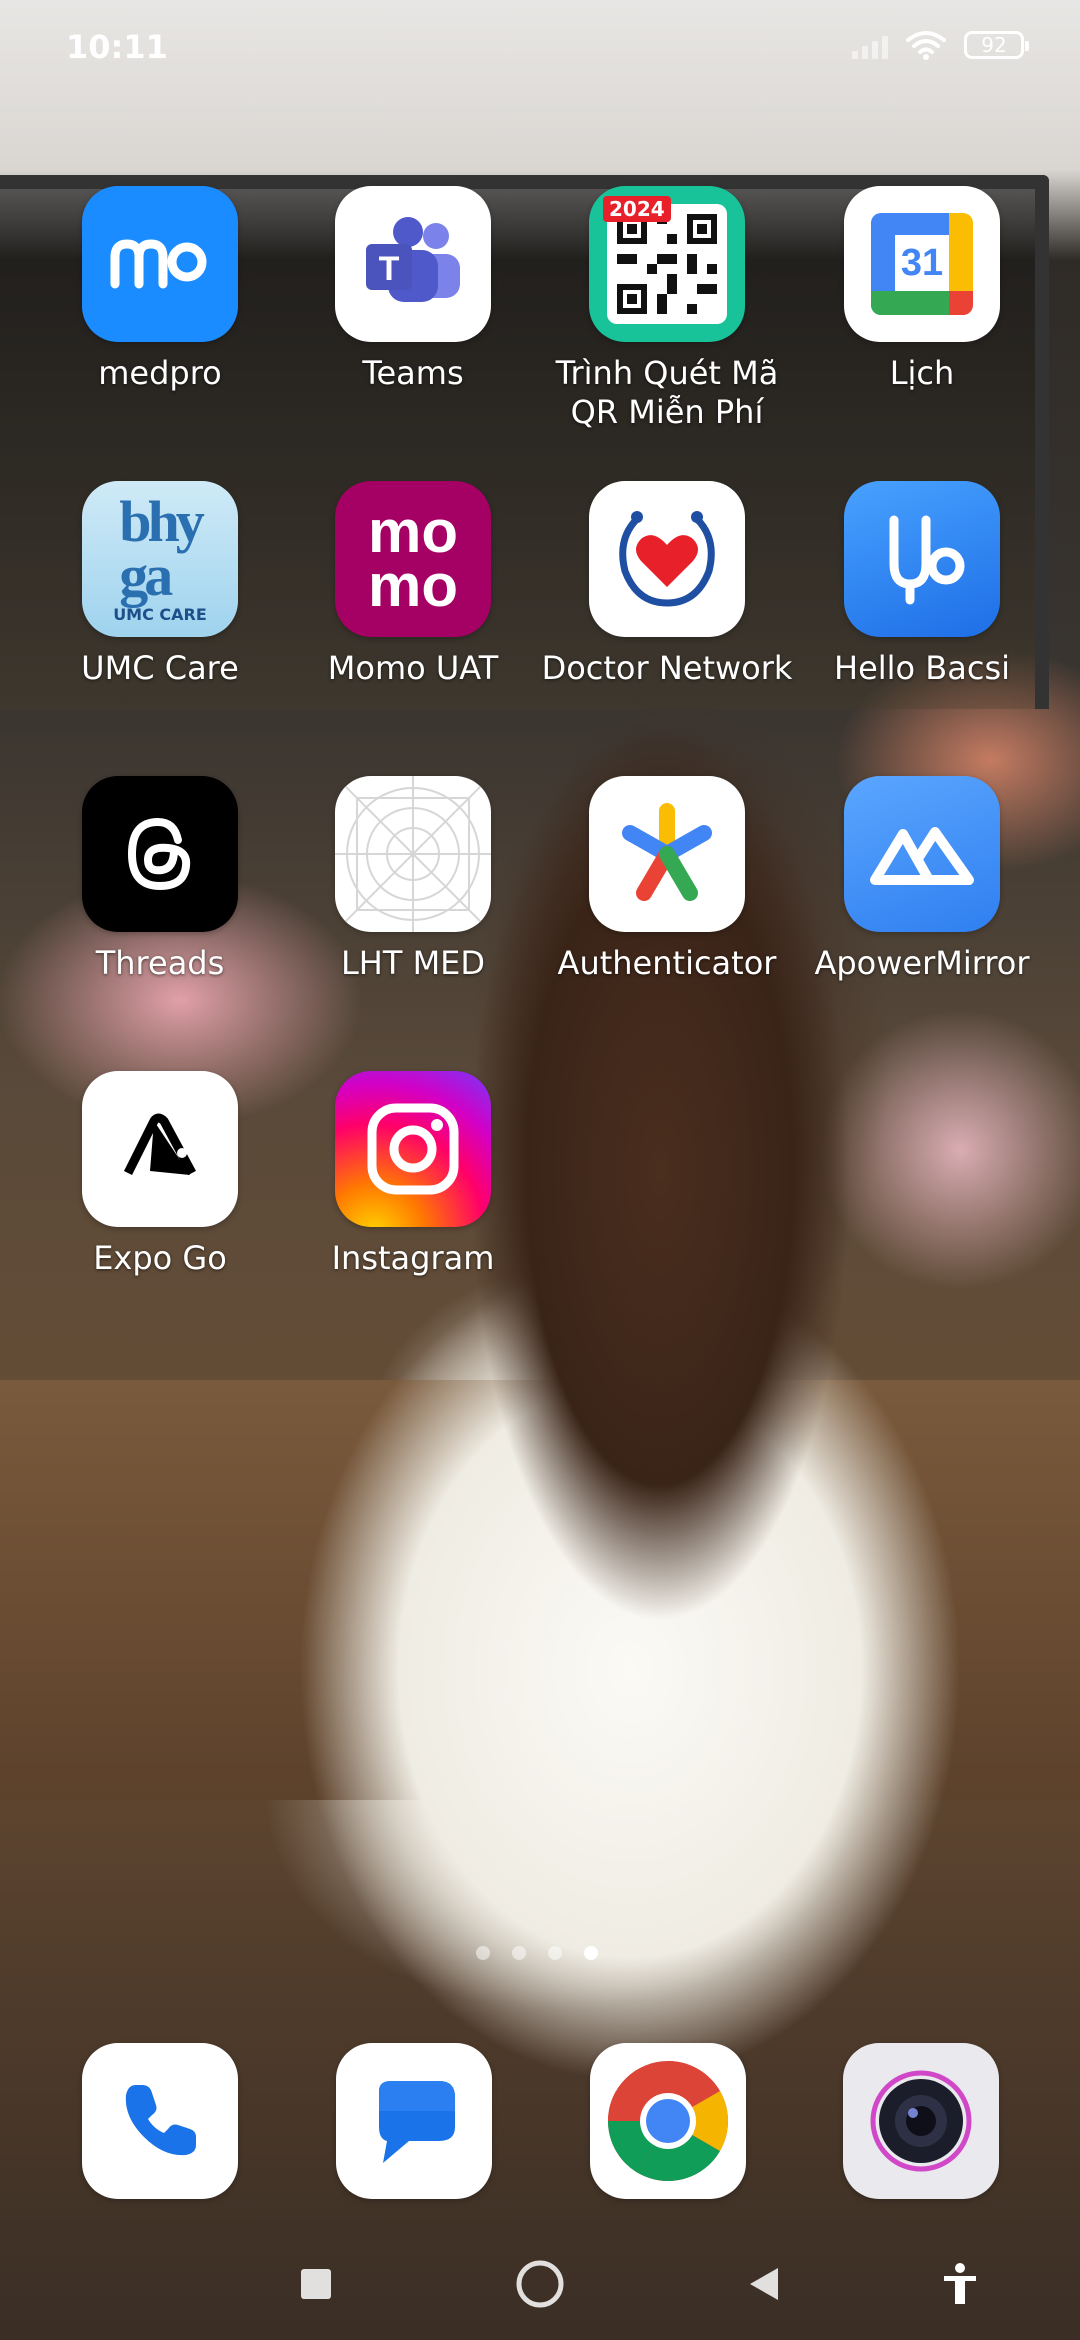  I want to click on umc-care-sub: UMC CARE, so click(160, 614).